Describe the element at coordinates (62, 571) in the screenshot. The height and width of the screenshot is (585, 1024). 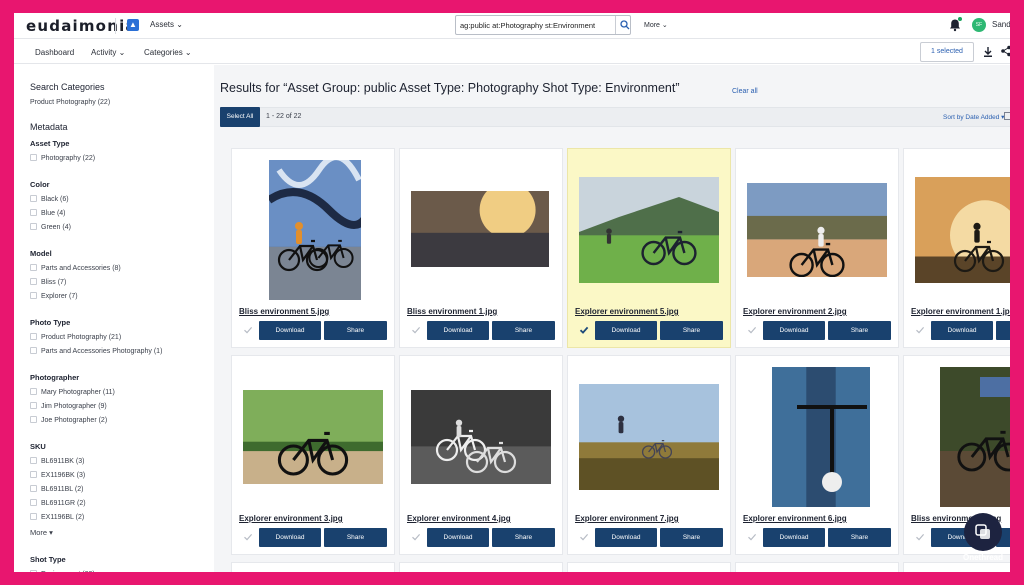
I see `filter-option: Environment (22)` at that location.